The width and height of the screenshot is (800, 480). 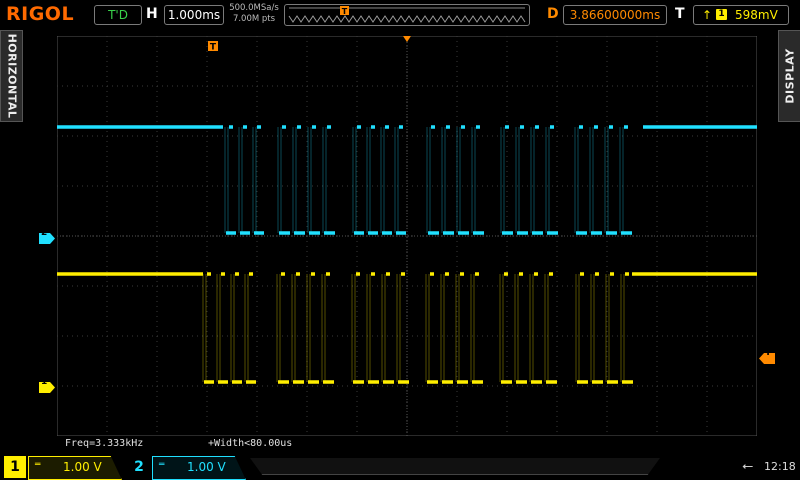 What do you see at coordinates (44, 233) in the screenshot?
I see `channel-2-marker-label: 2` at bounding box center [44, 233].